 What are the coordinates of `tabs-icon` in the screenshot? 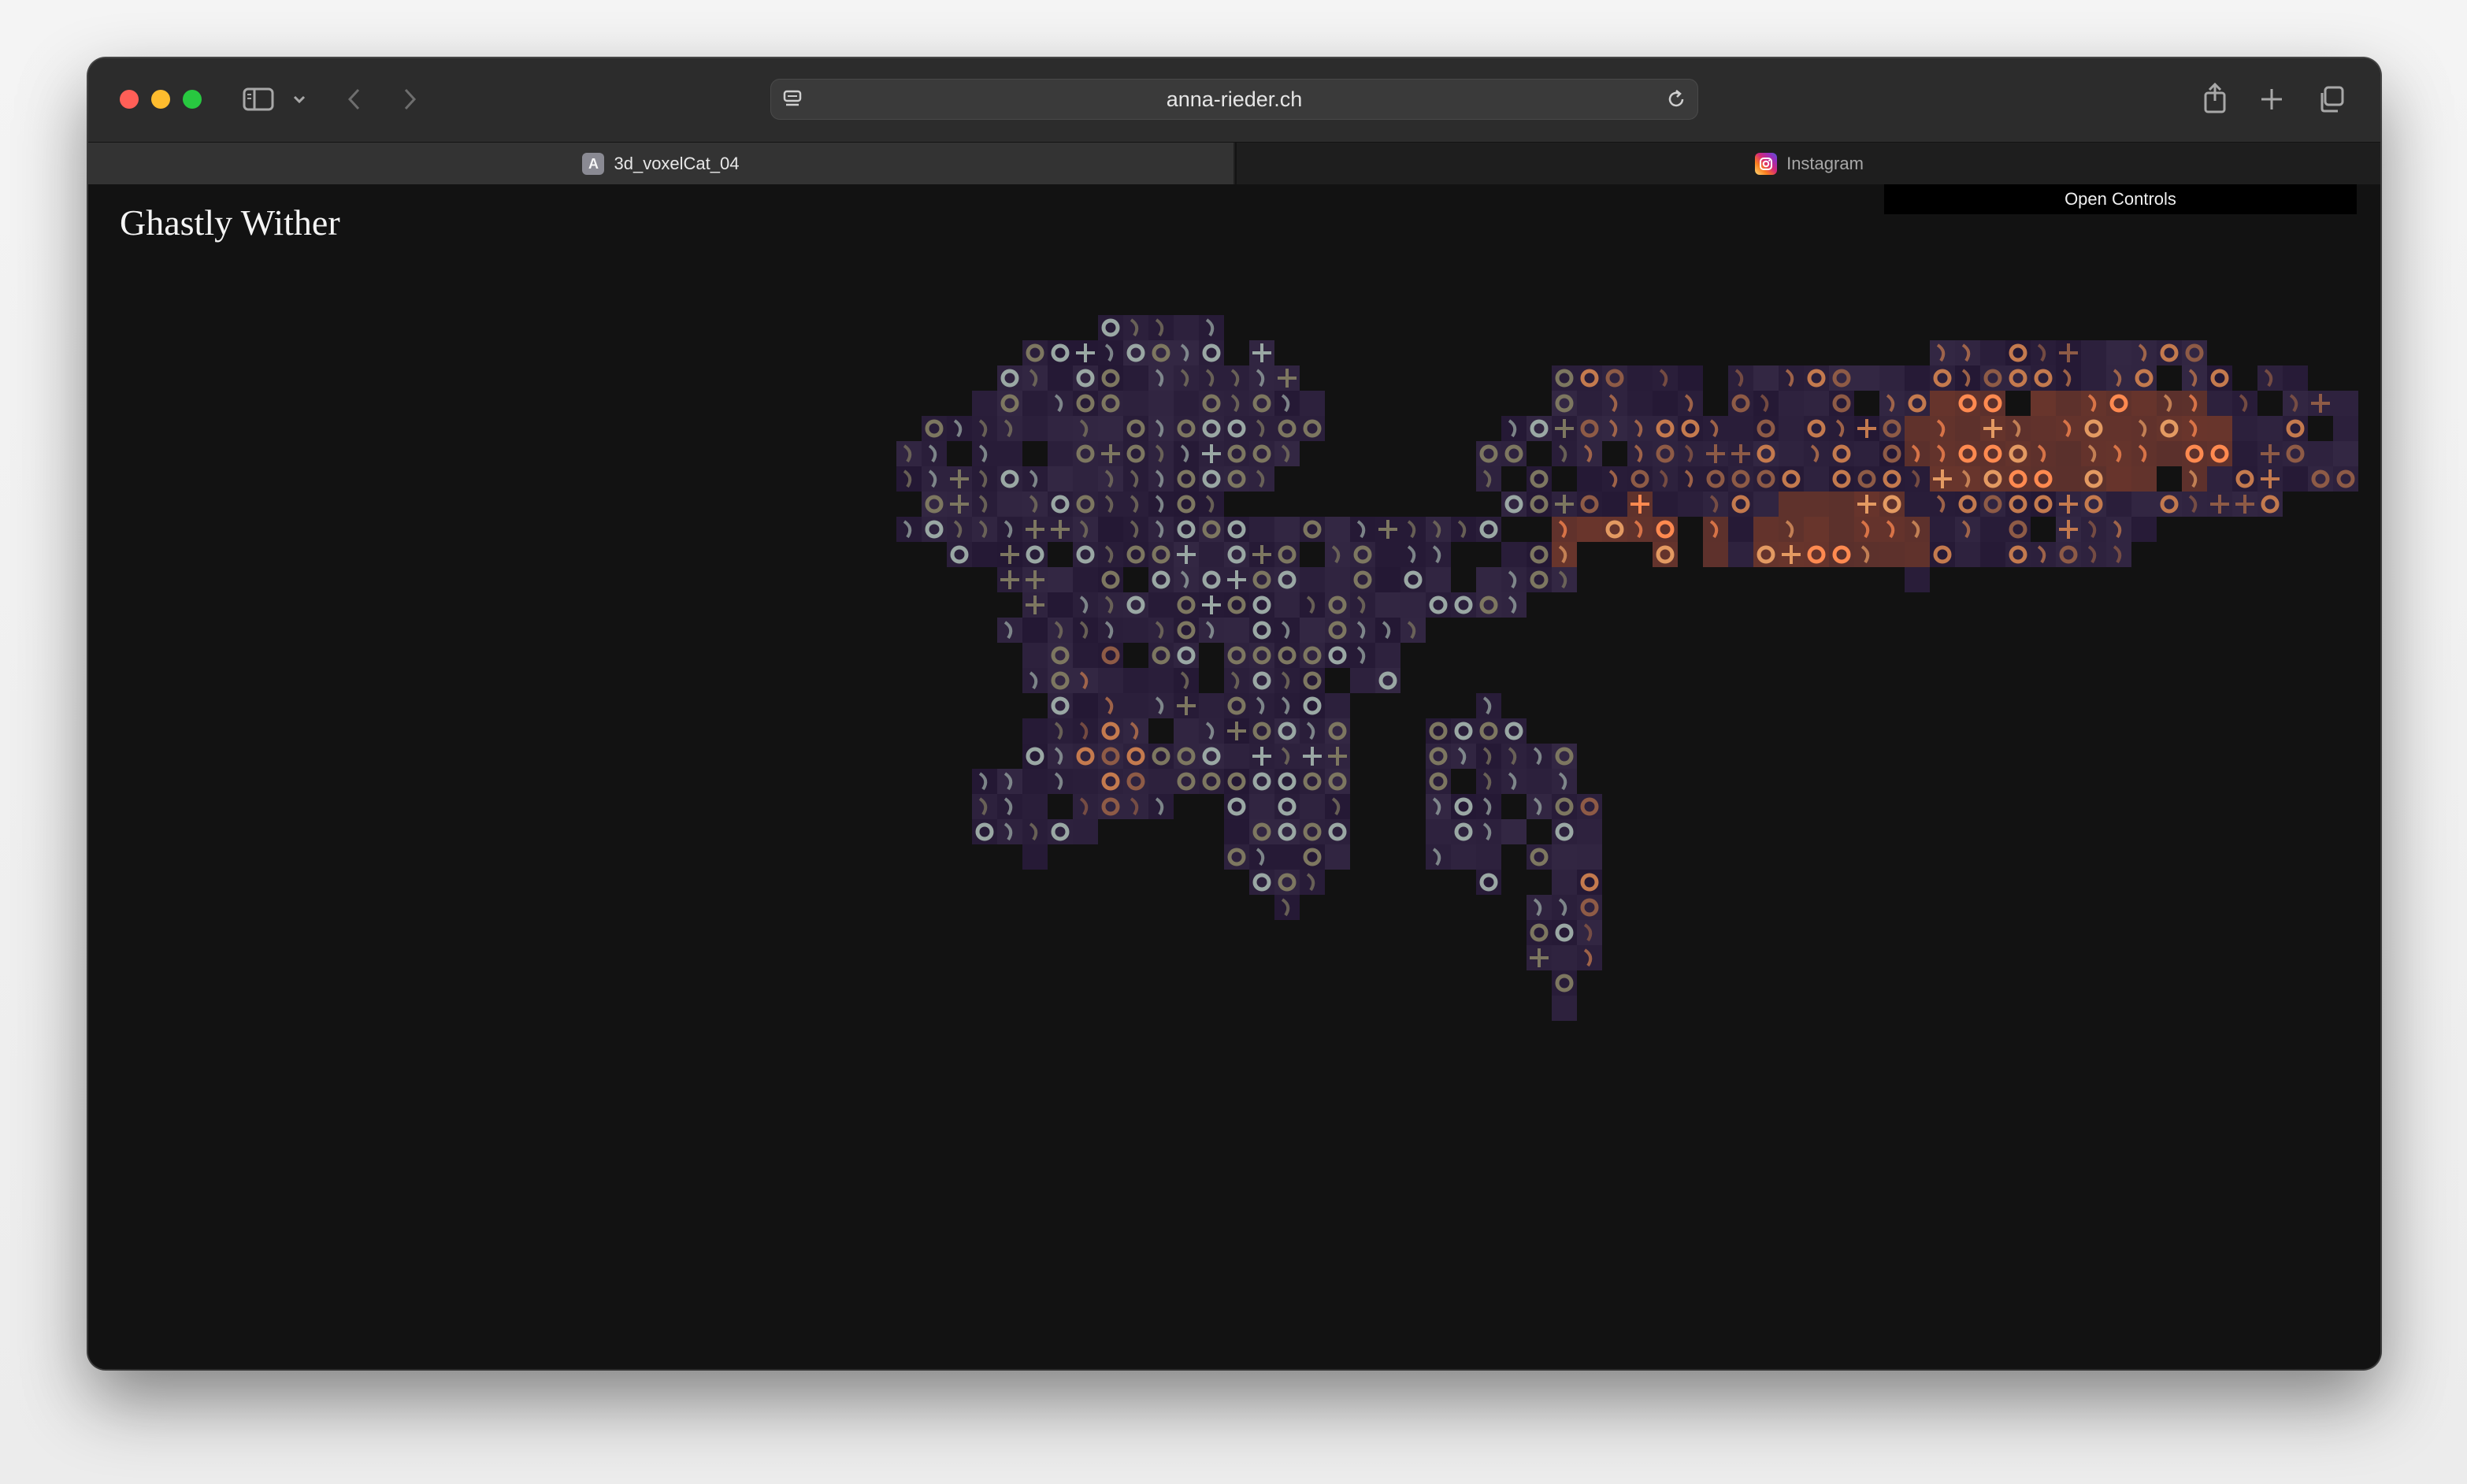 It's located at (2332, 99).